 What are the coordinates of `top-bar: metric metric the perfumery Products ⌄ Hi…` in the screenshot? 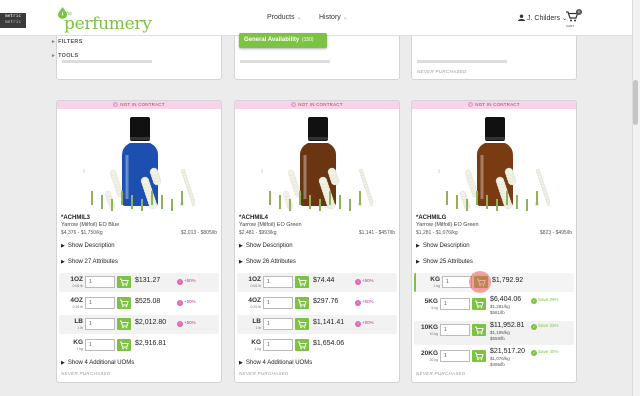 It's located at (316, 18).